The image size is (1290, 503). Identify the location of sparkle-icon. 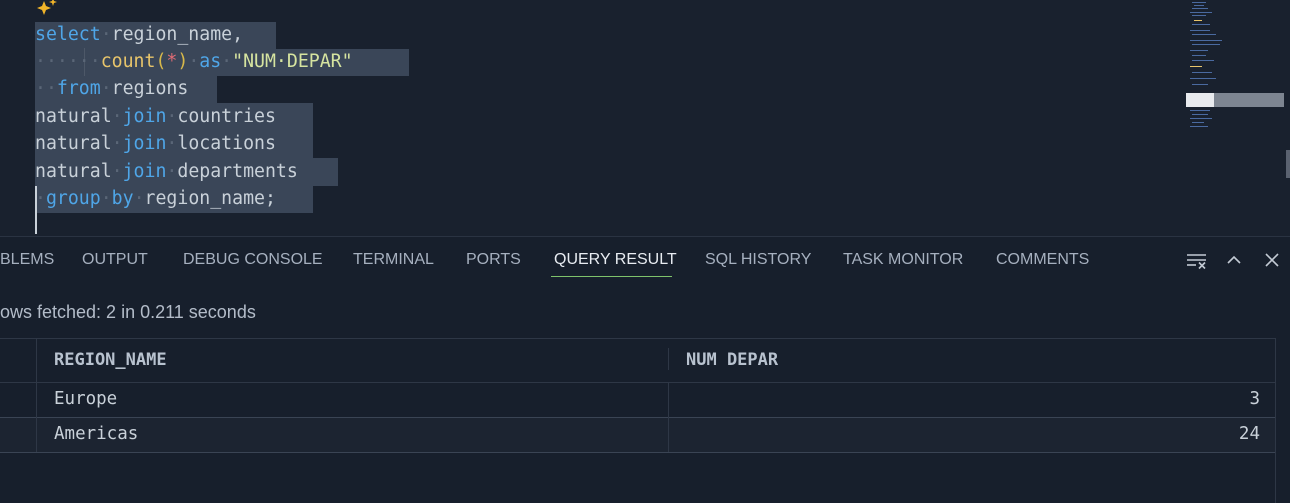
(47, 9).